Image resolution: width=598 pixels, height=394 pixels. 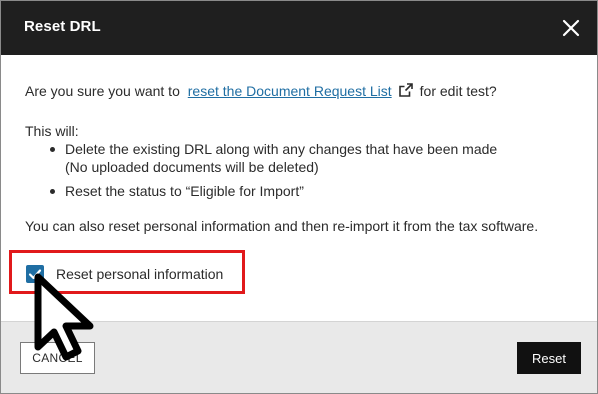 I want to click on checkmark-icon, so click(x=35, y=274).